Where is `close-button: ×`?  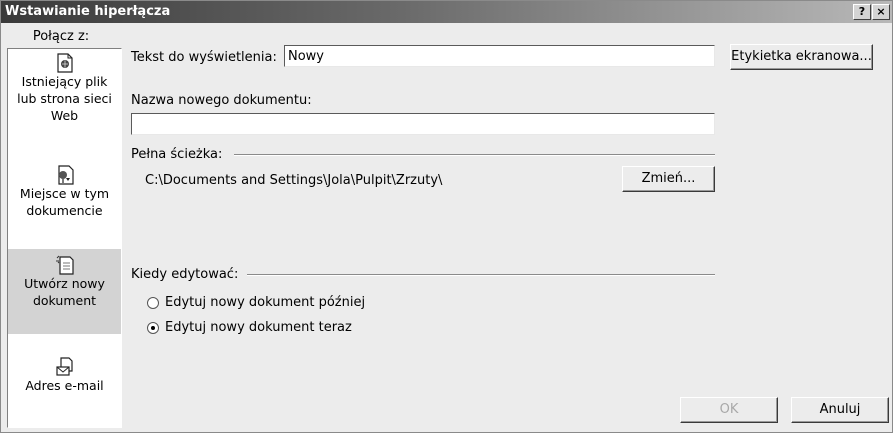 close-button: × is located at coordinates (881, 12).